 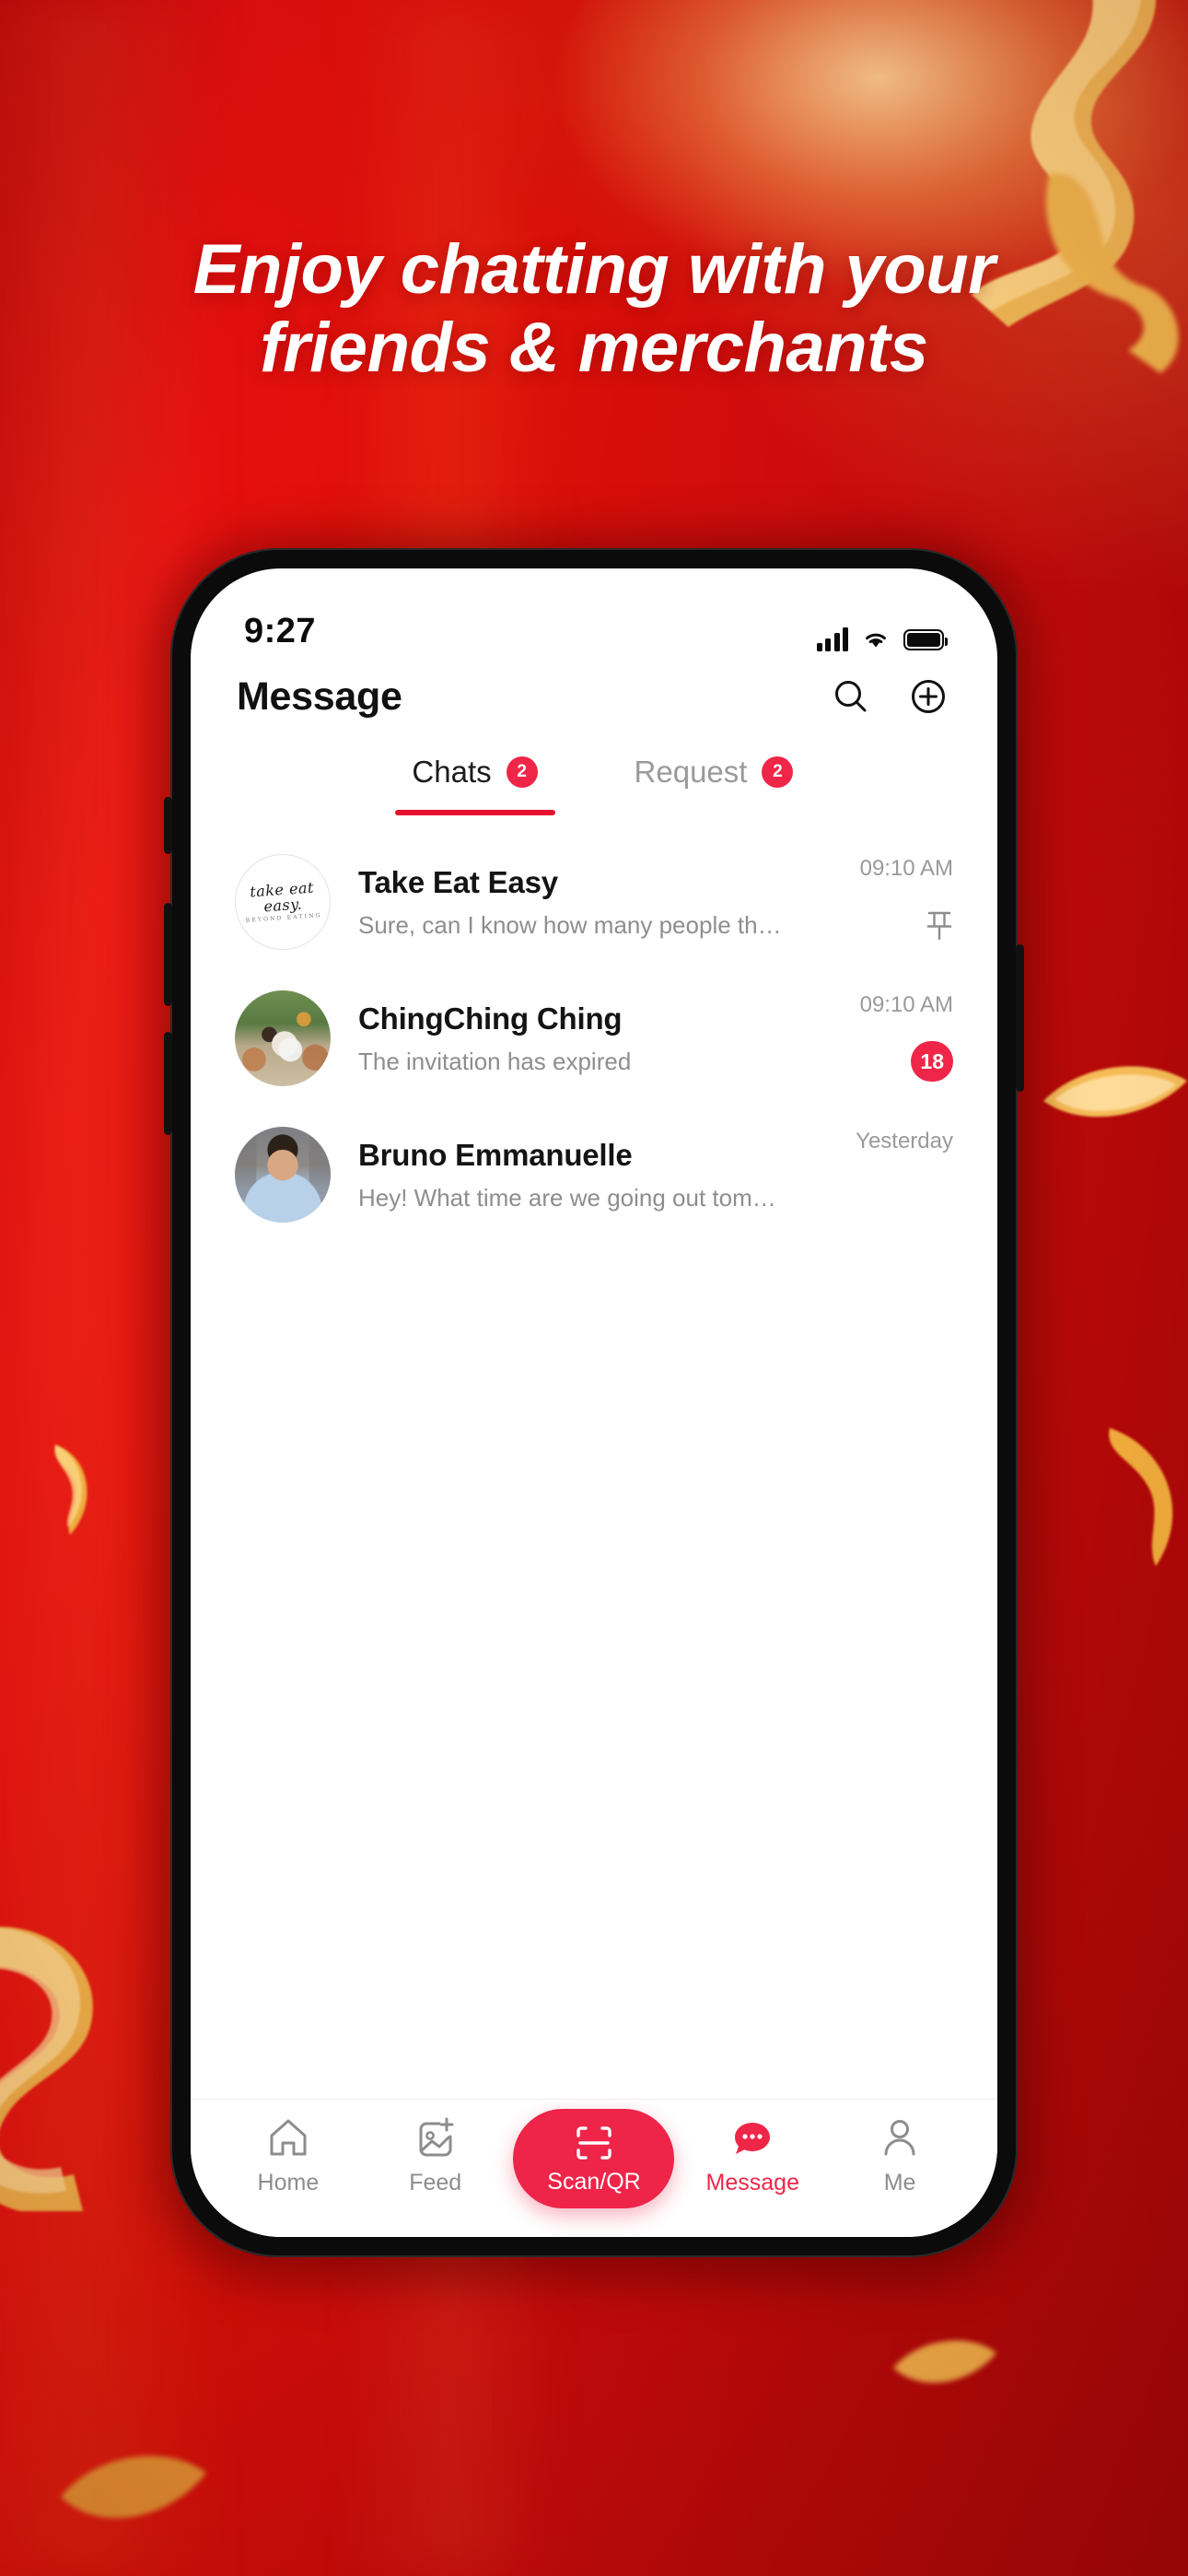 What do you see at coordinates (283, 917) in the screenshot?
I see `avatar-logo-subtext: BEYOND EATING` at bounding box center [283, 917].